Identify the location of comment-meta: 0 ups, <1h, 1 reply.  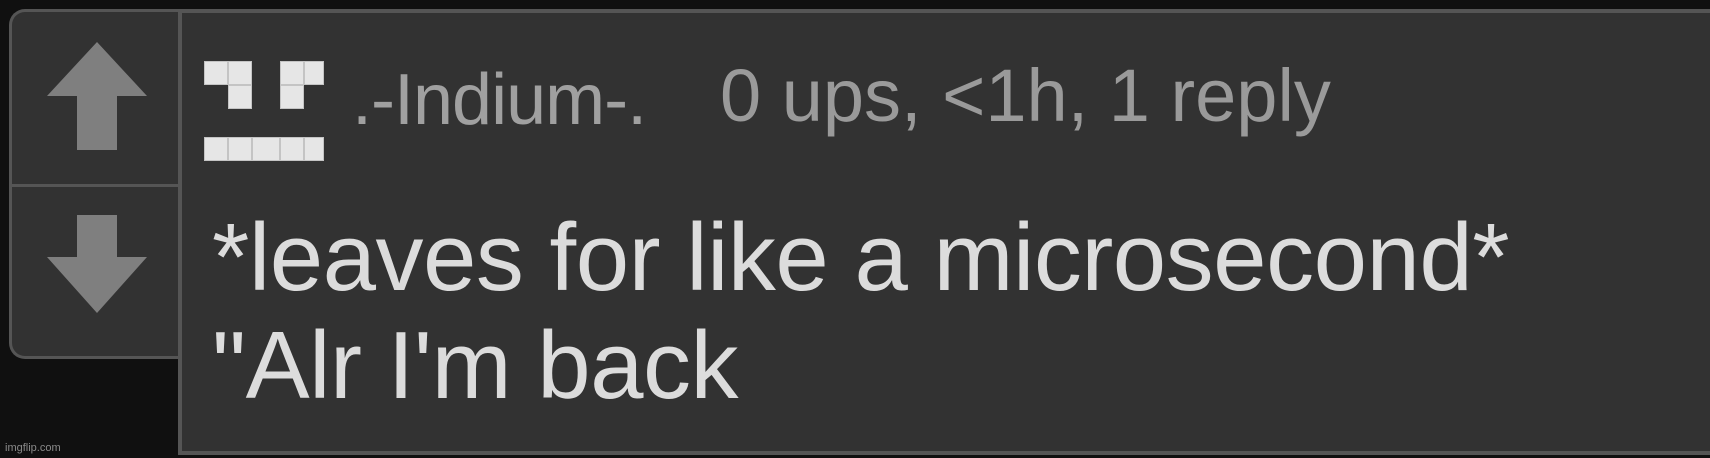
(1025, 95).